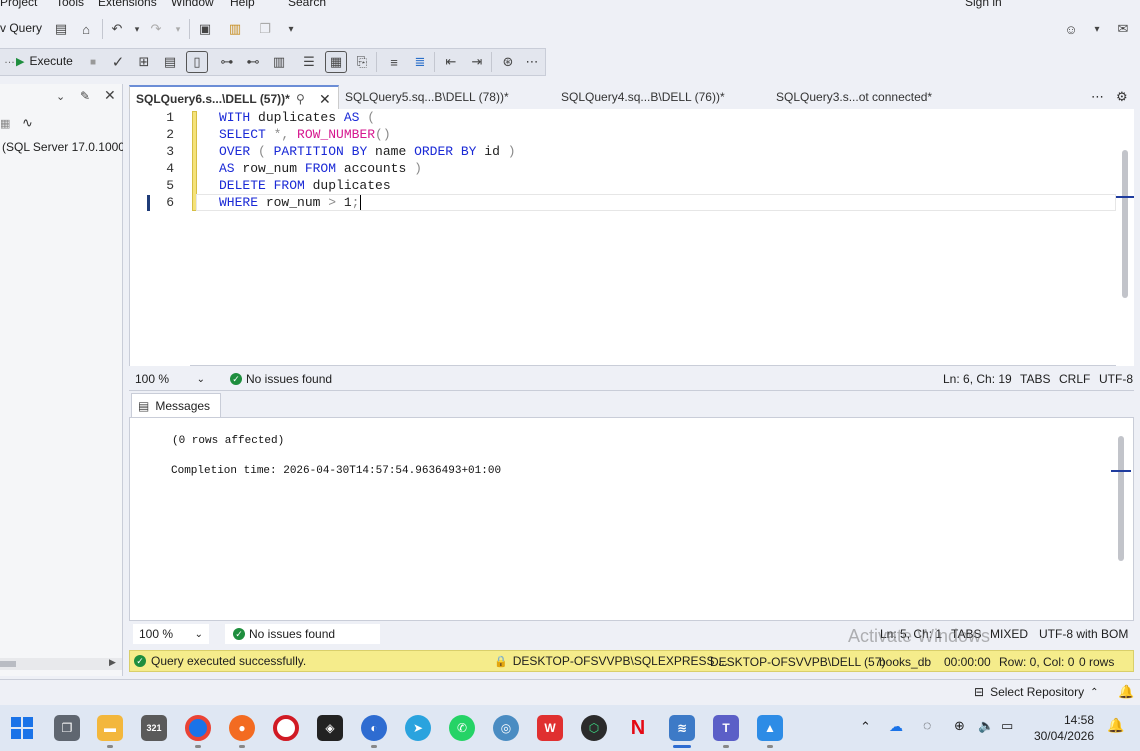 This screenshot has width=1140, height=751. I want to click on vpn-icon: ⬡, so click(594, 728).